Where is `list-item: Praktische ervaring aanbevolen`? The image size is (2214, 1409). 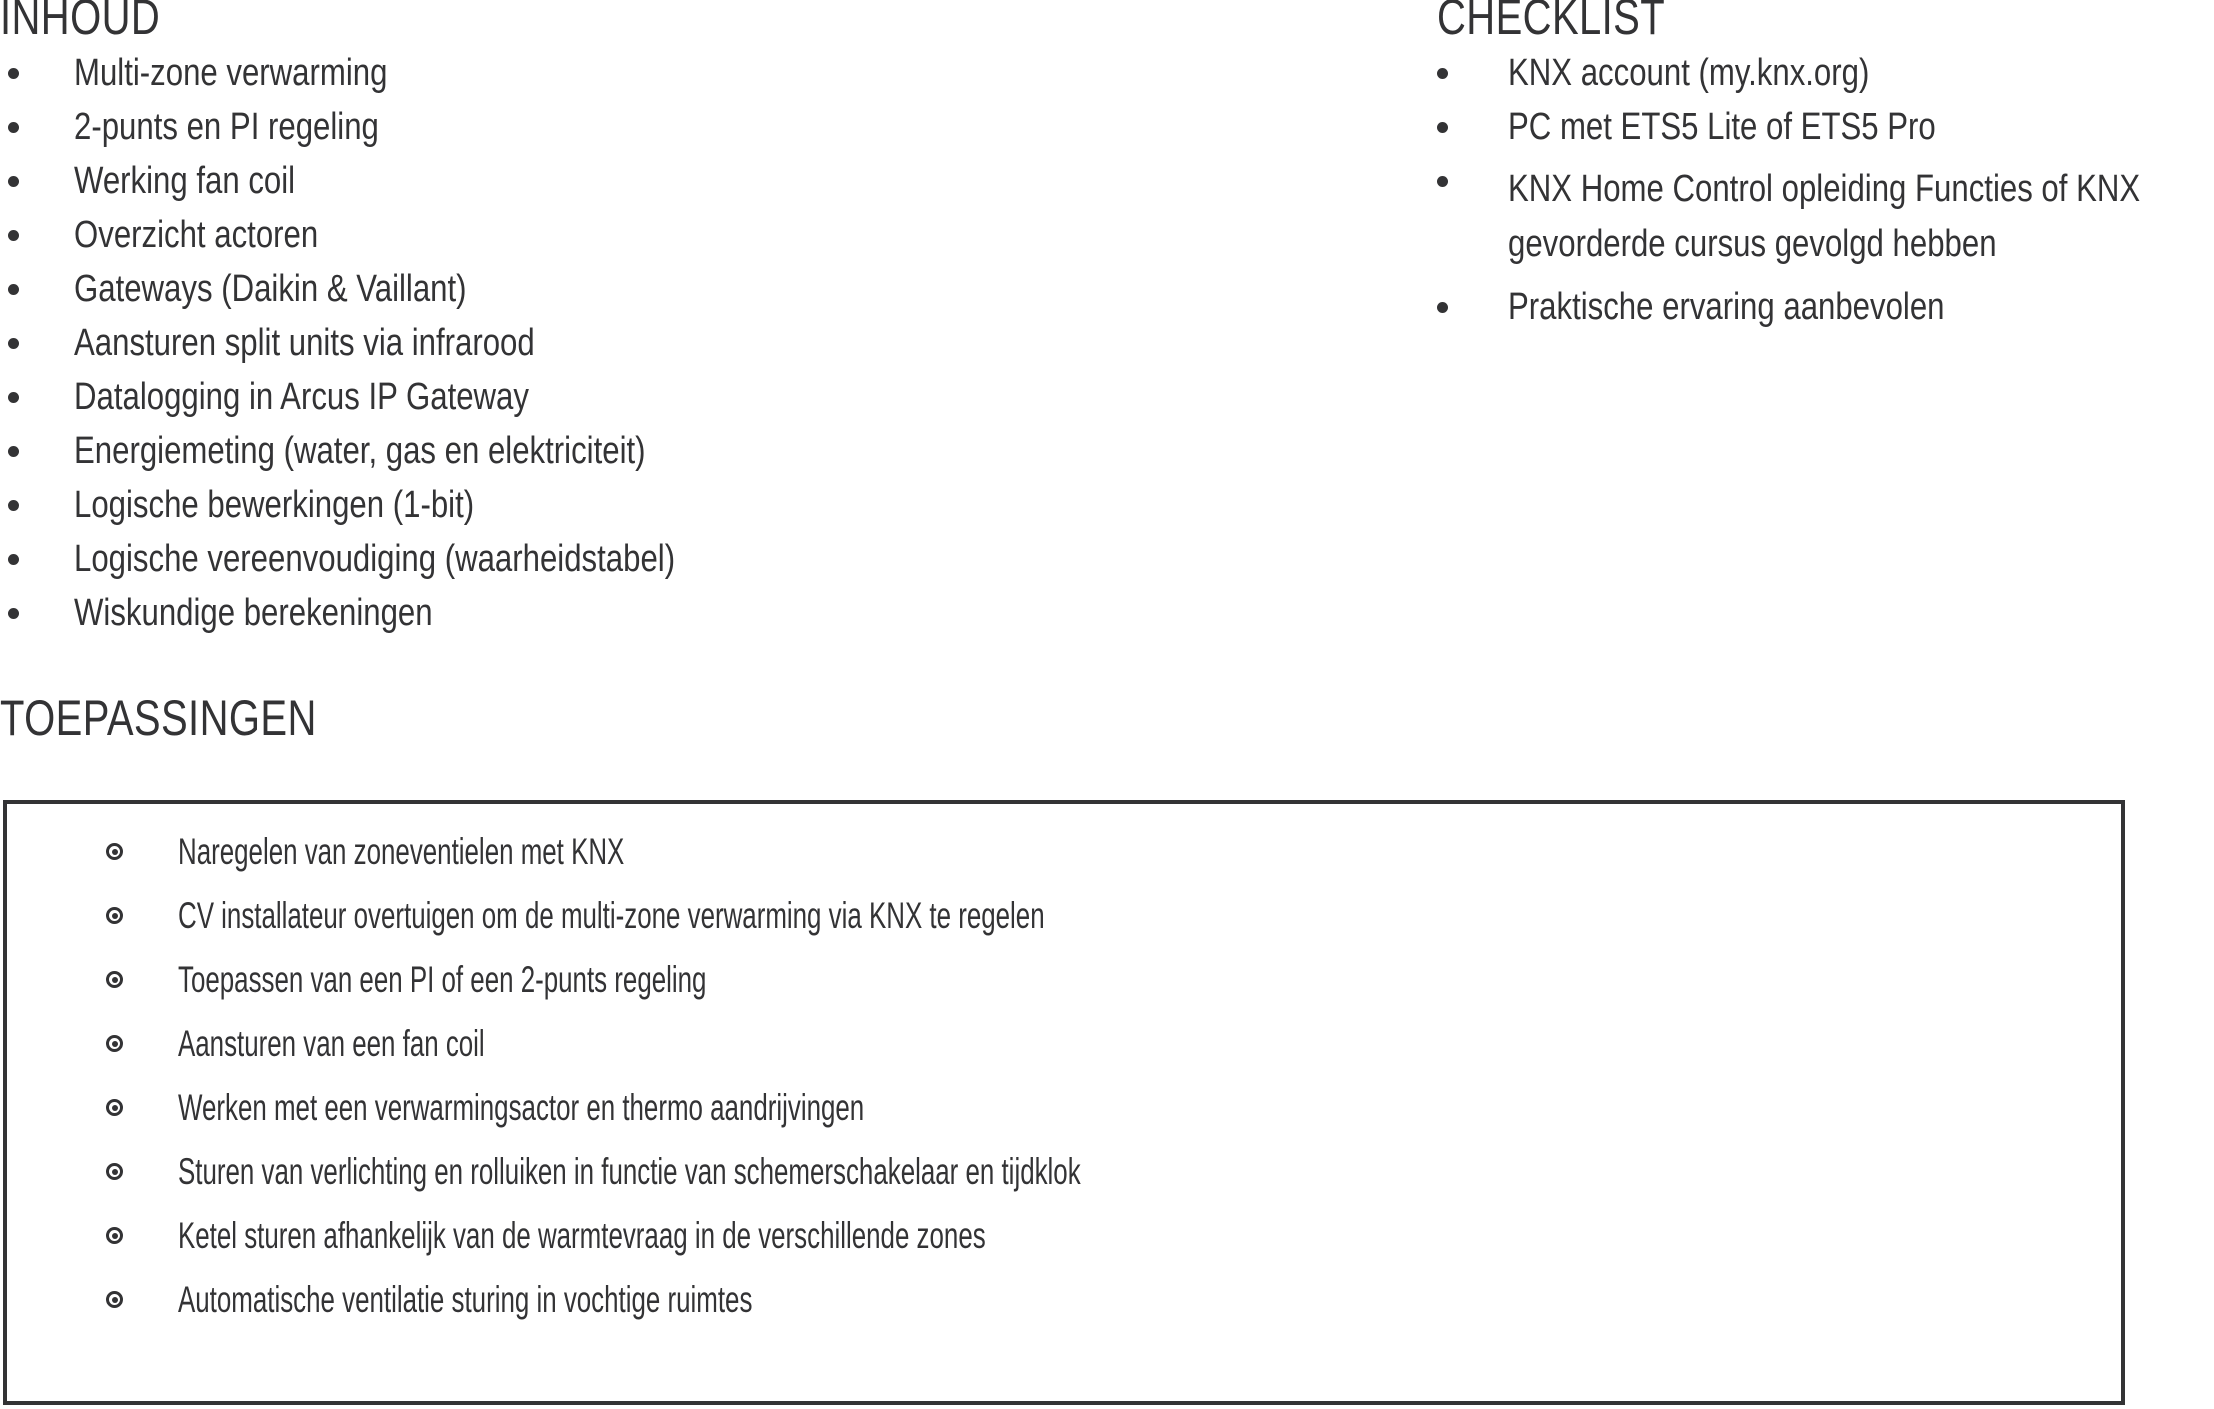
list-item: Praktische ervaring aanbevolen is located at coordinates (1825, 307).